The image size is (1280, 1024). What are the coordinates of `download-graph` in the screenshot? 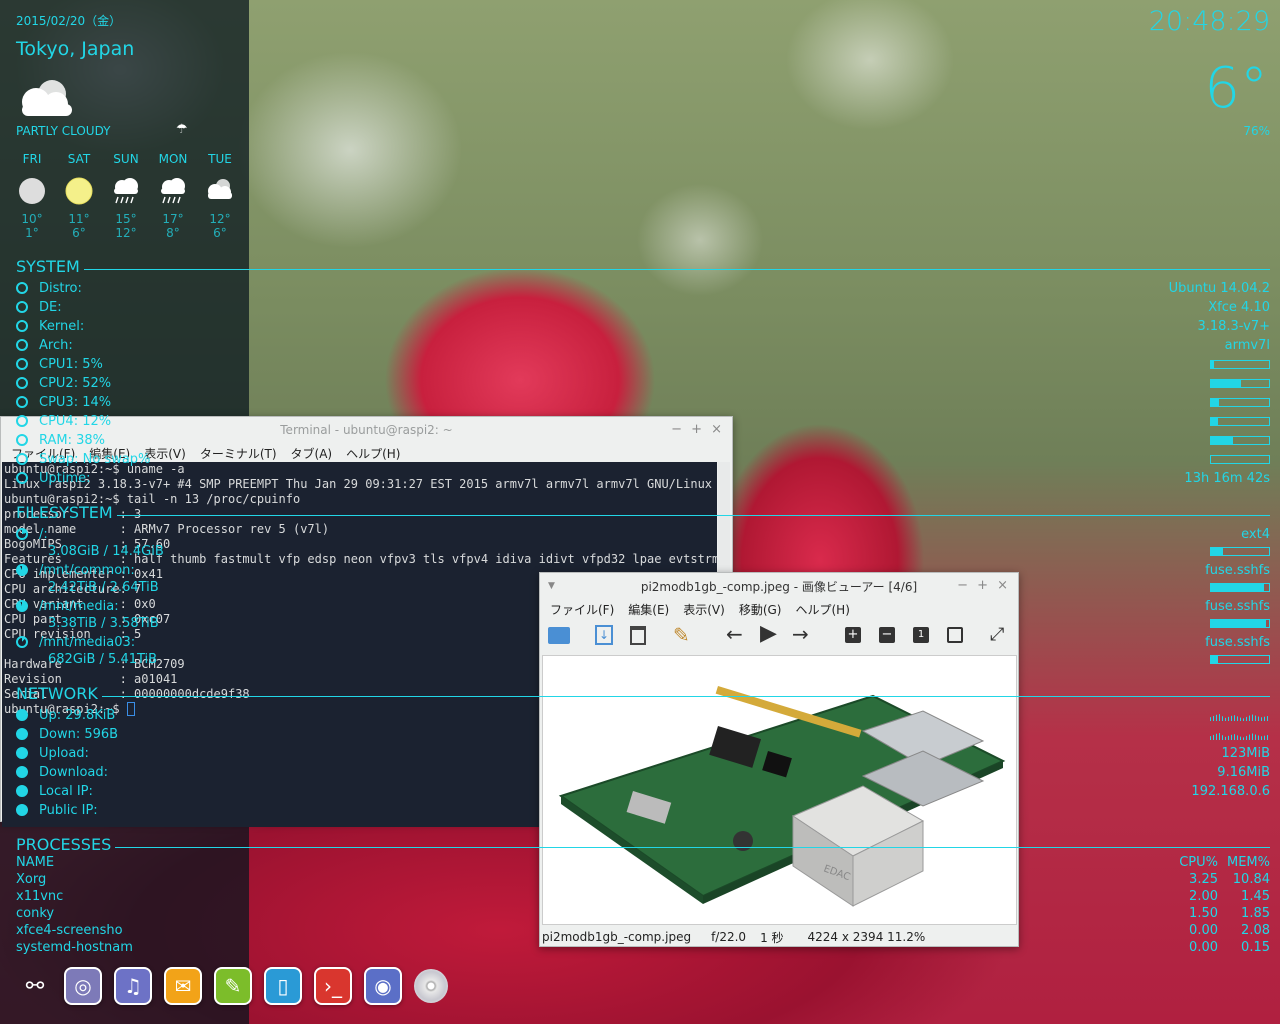 It's located at (1240, 736).